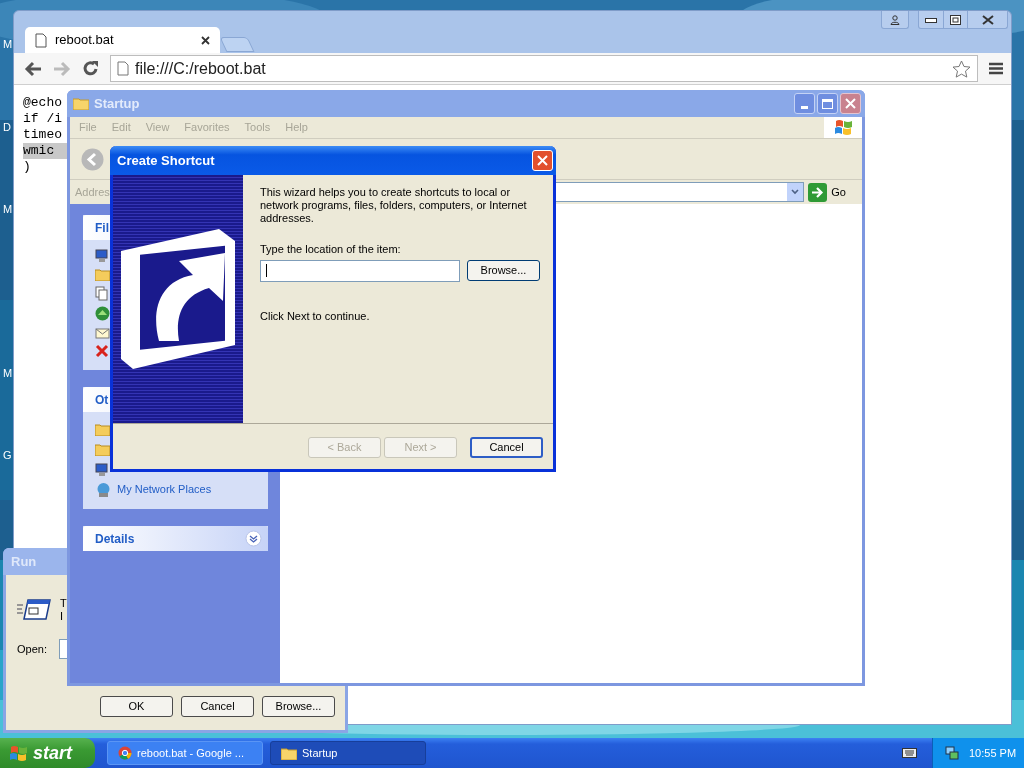 The height and width of the screenshot is (768, 1024). I want to click on panel-title: Ot, so click(102, 400).